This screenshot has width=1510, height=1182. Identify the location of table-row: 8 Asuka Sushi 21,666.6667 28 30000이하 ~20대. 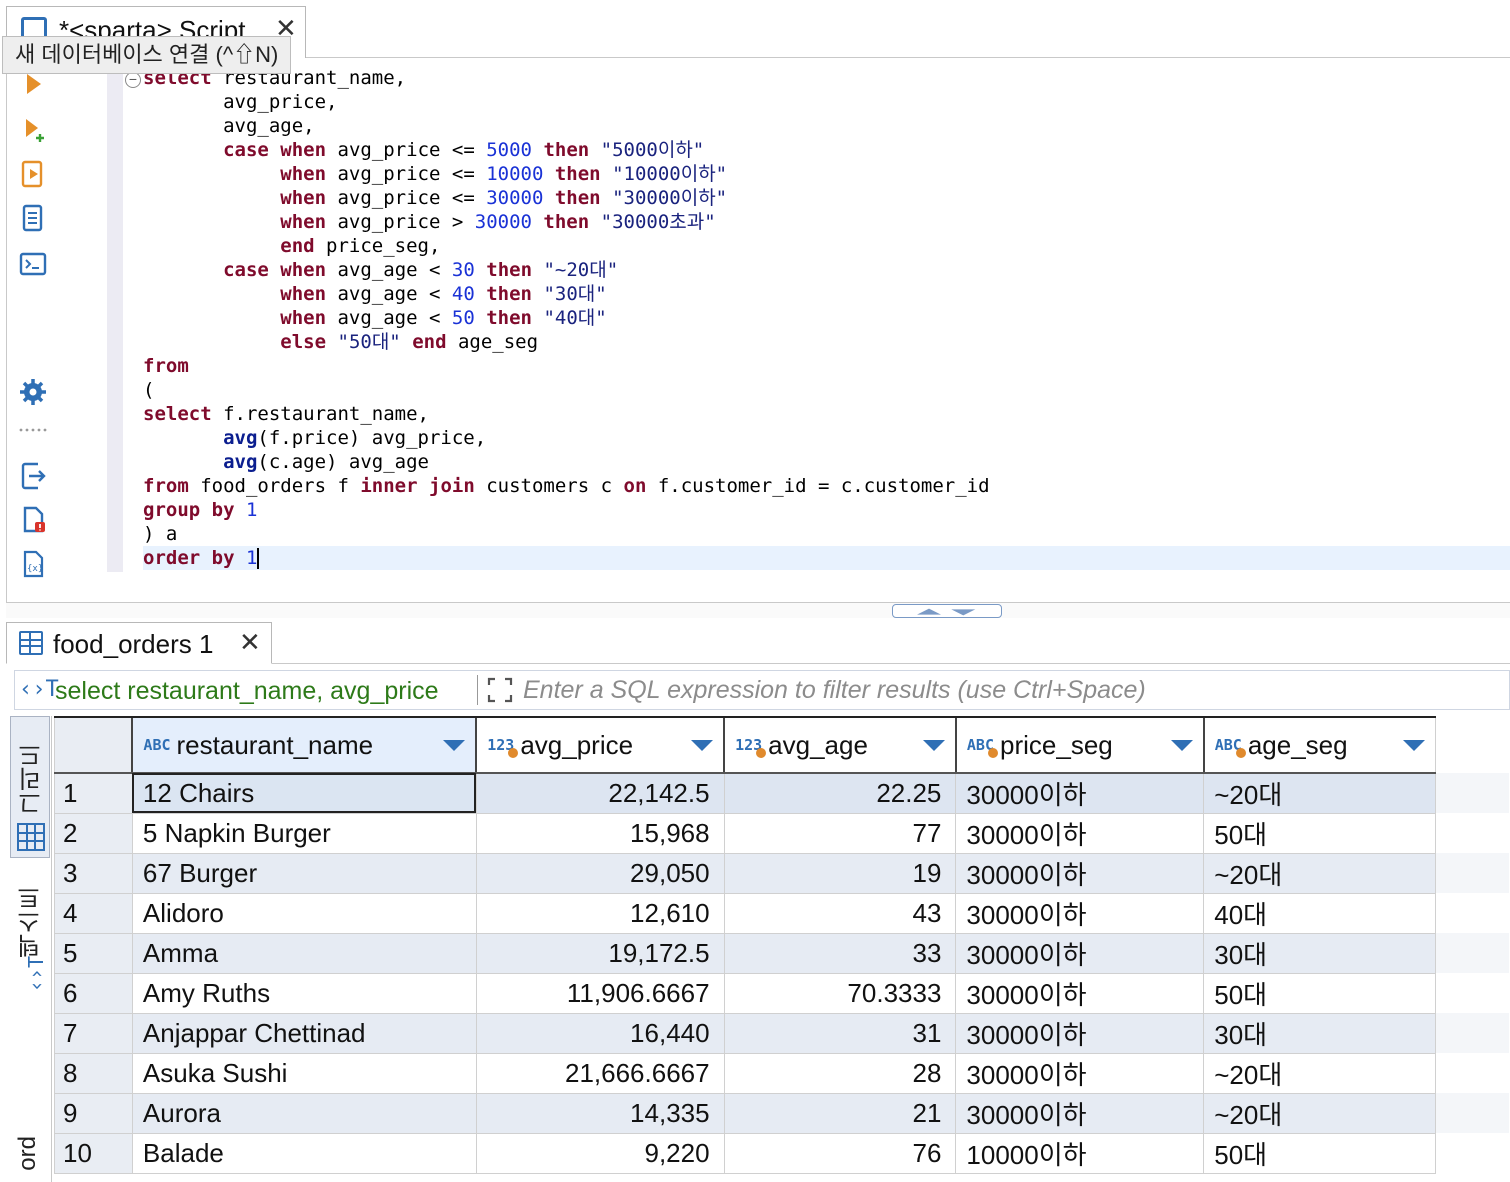
(782, 1073).